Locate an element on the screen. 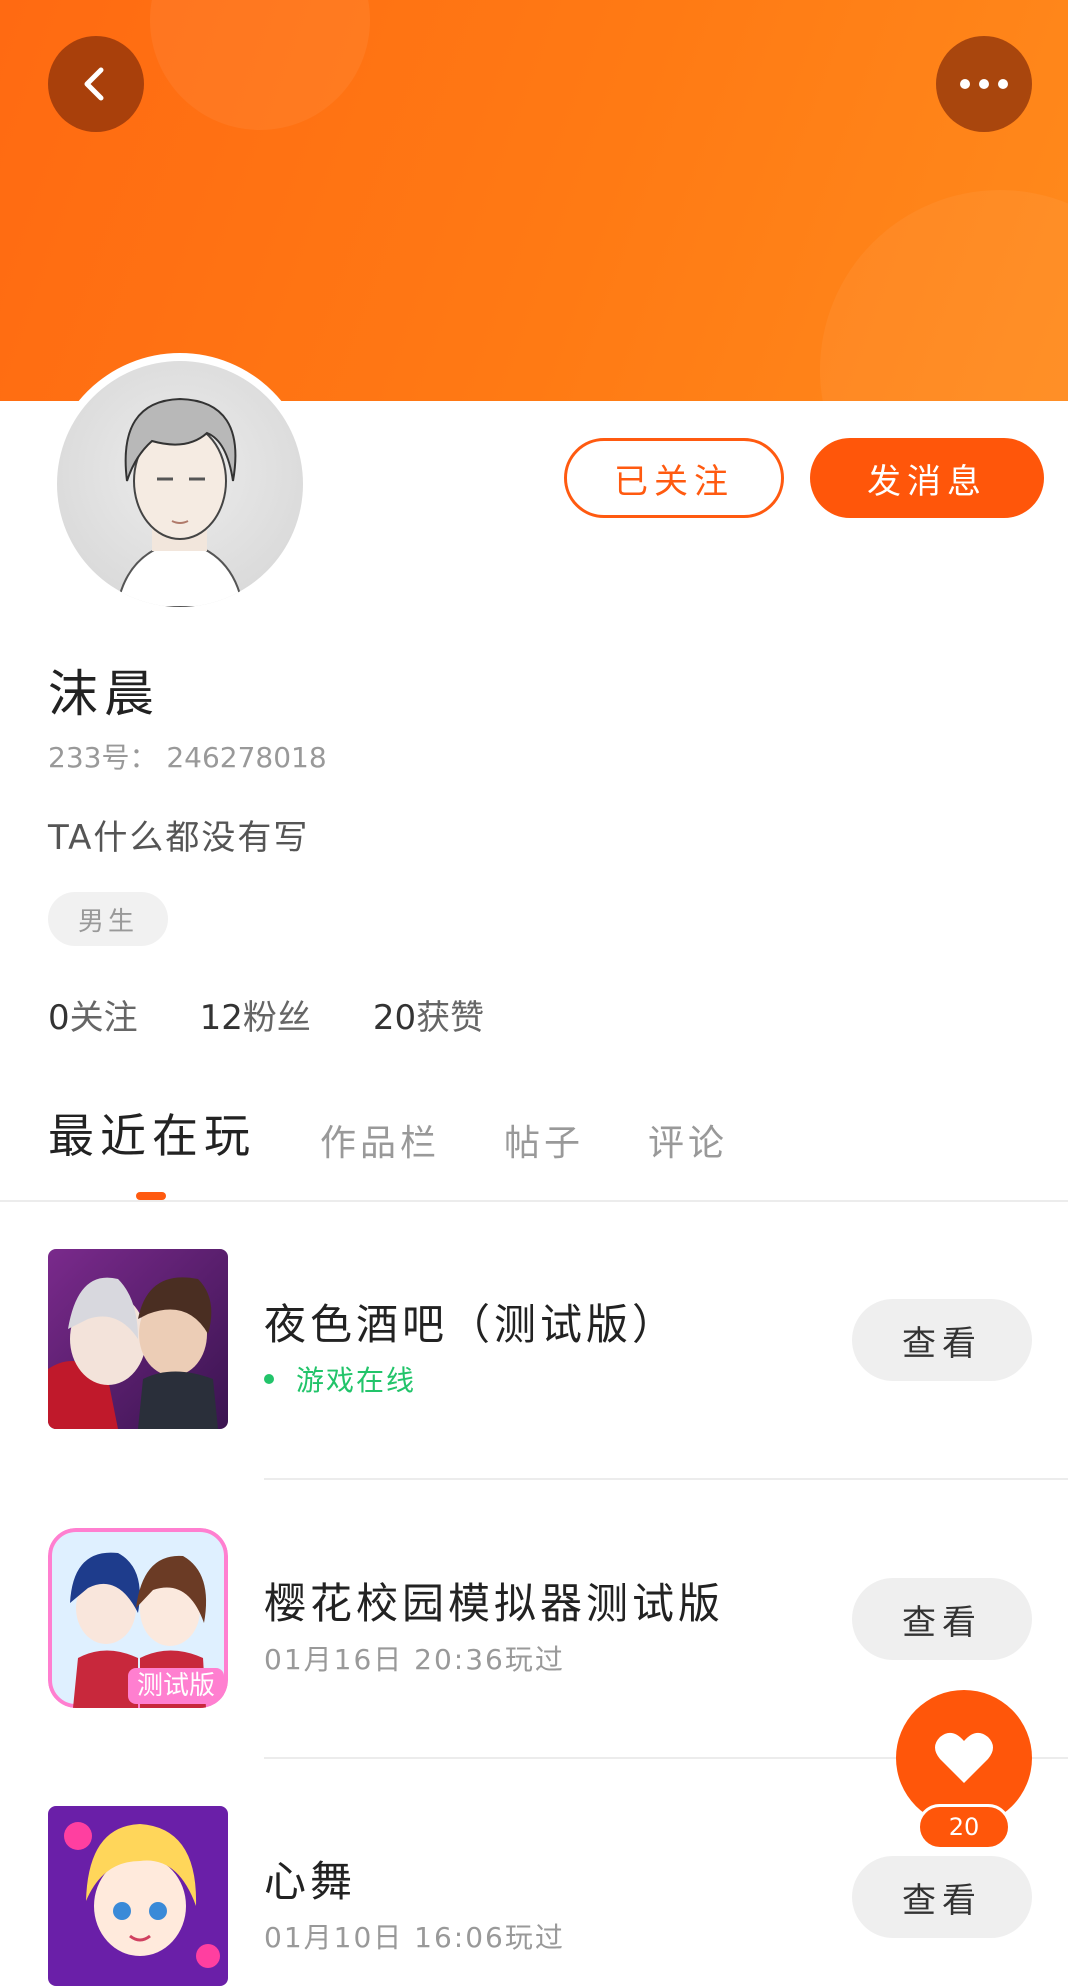  username: 沫晨 is located at coordinates (104, 694).